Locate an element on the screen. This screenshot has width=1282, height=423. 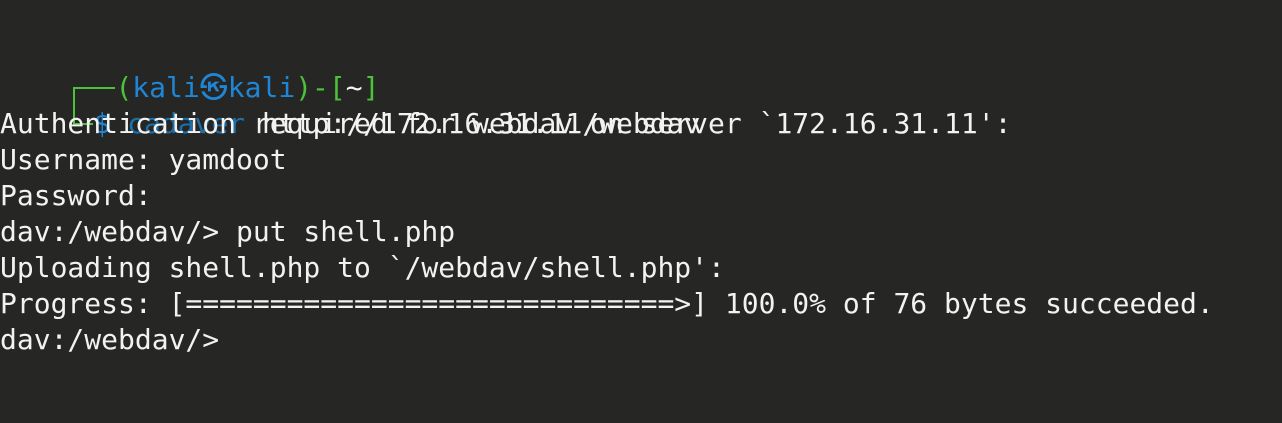
output-line: dav:/webdav/> is located at coordinates (110, 339).